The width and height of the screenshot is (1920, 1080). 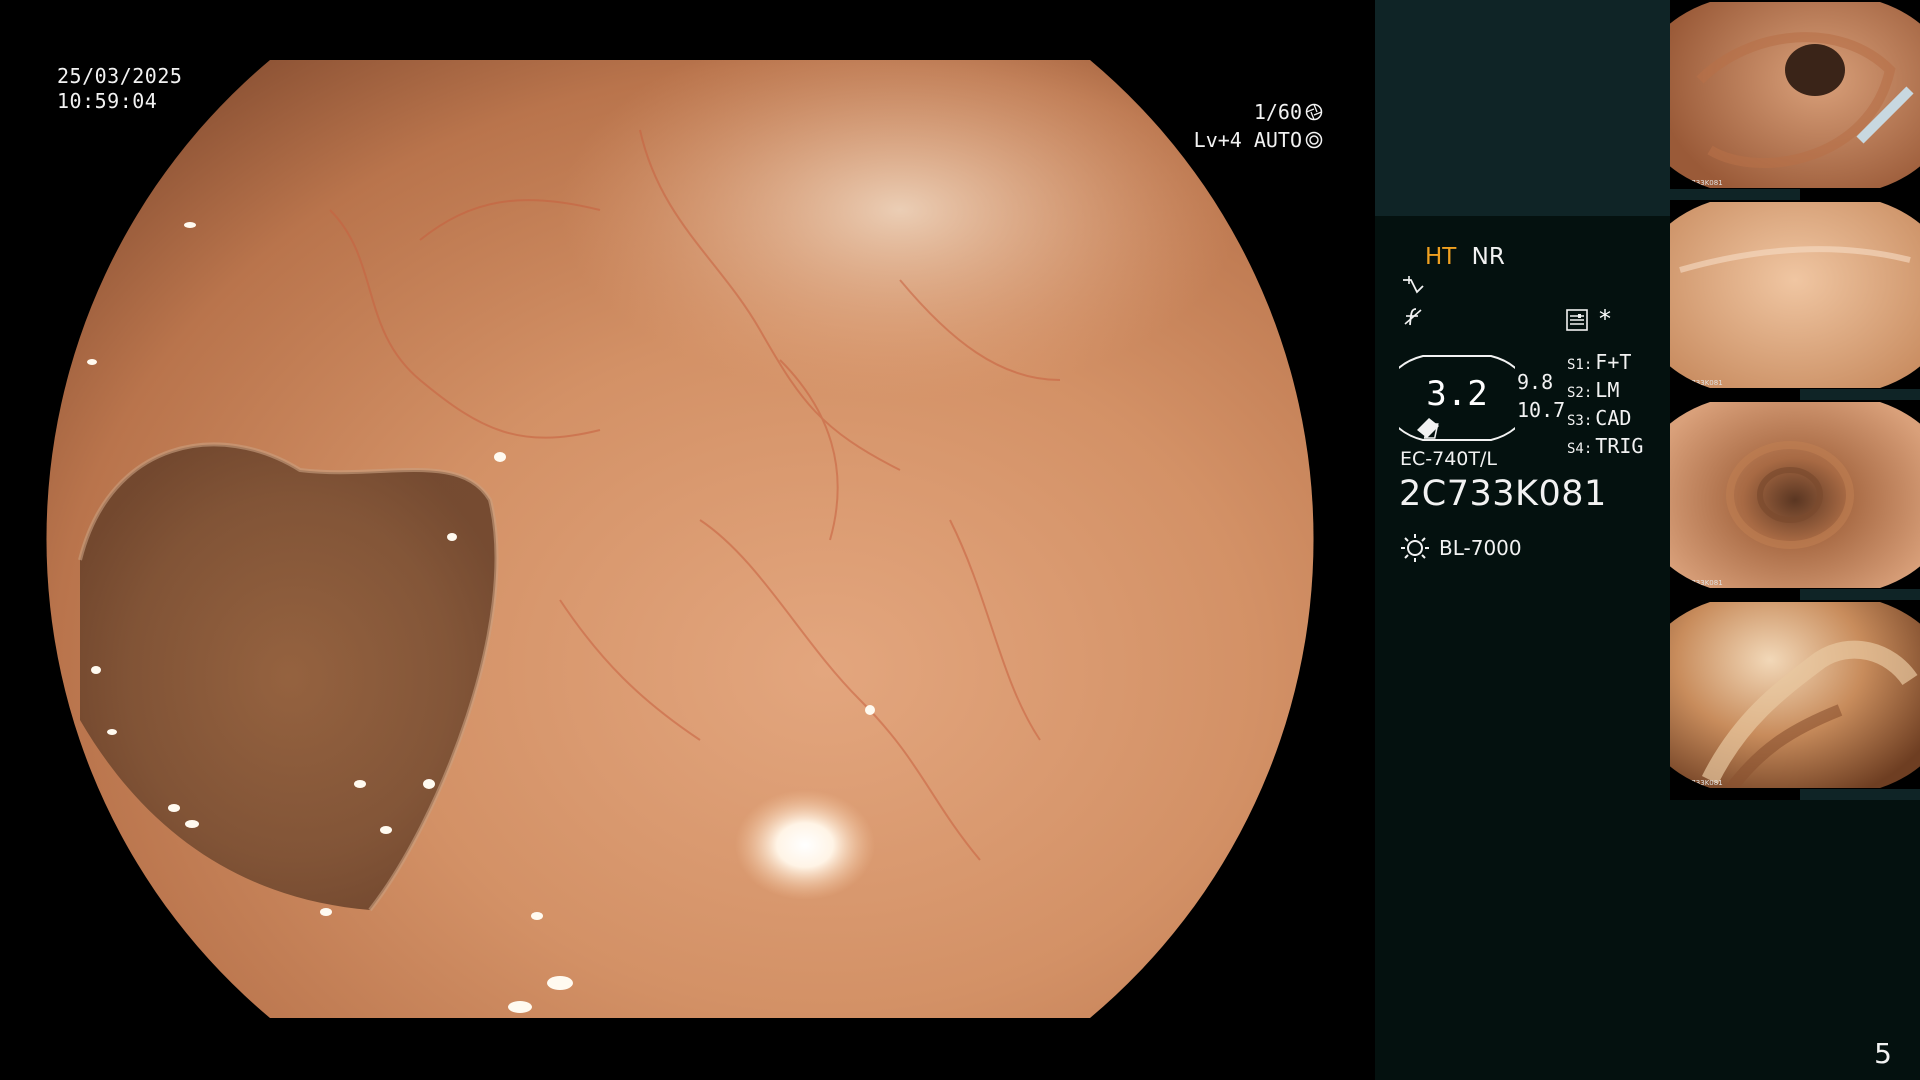 I want to click on gauge-top-value: 9.8, so click(x=1535, y=382).